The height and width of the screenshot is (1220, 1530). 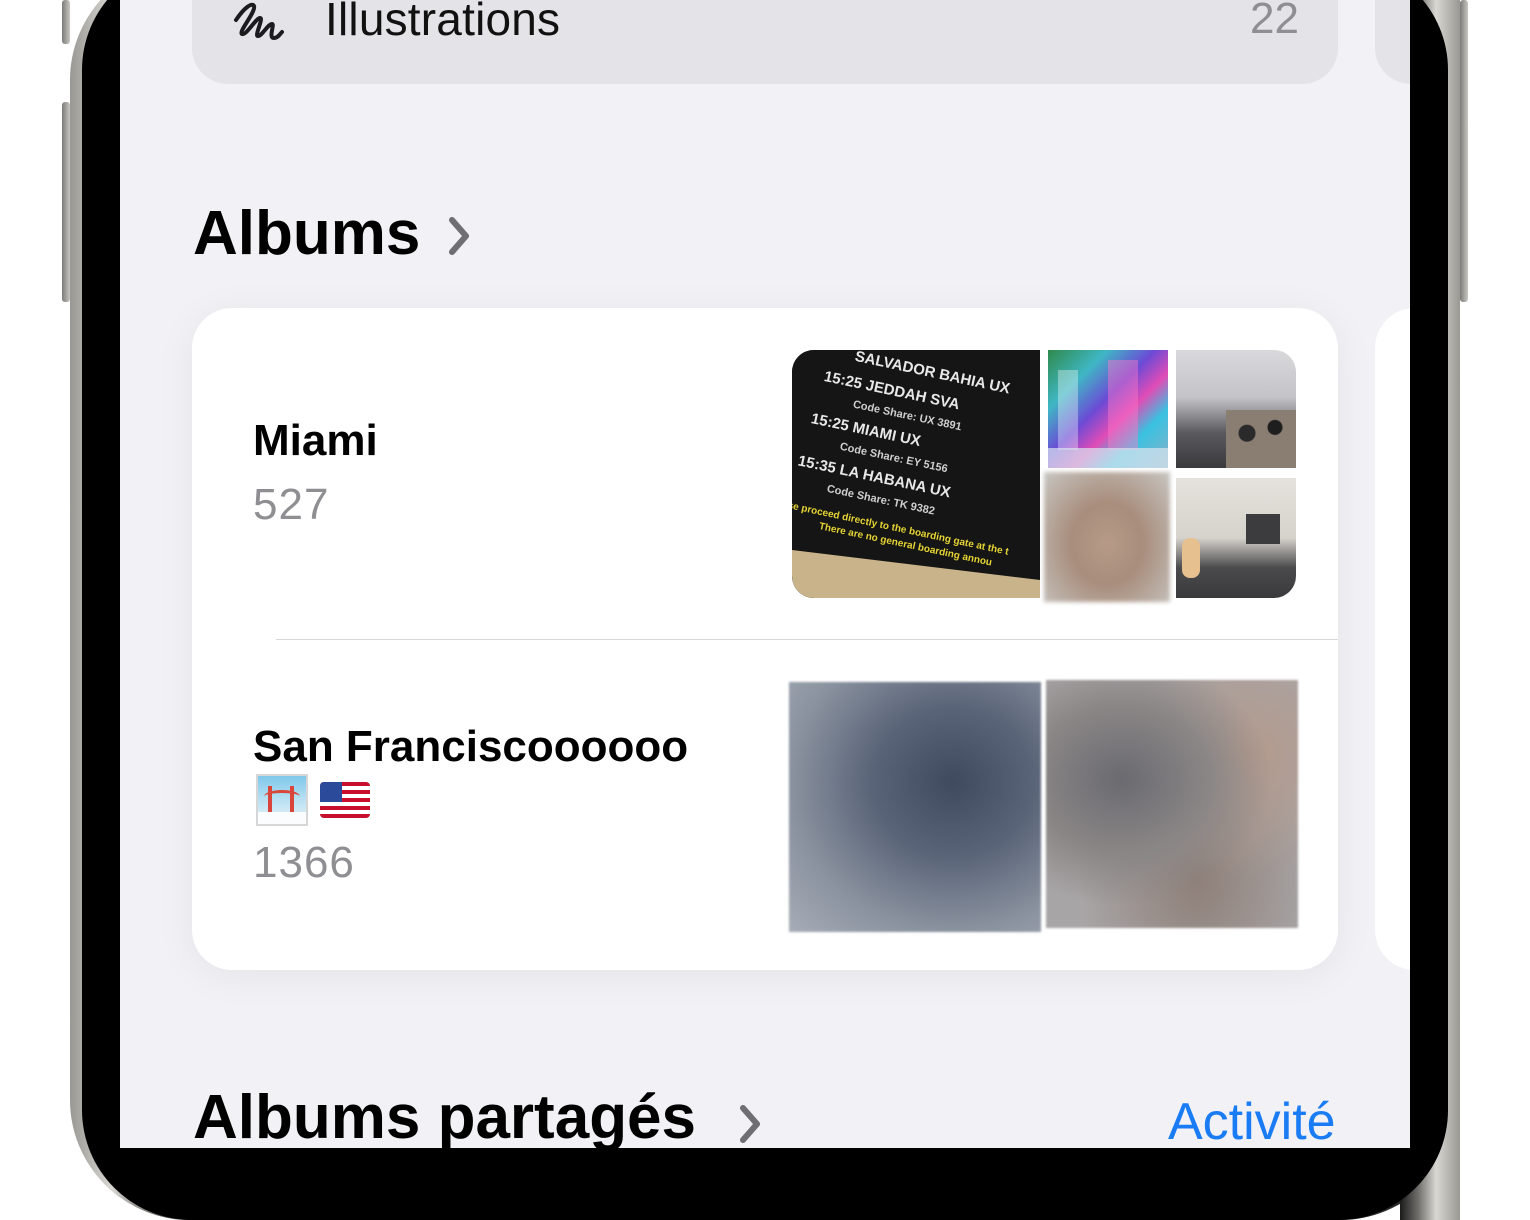 I want to click on miami-thumb-blurred, so click(x=1107, y=537).